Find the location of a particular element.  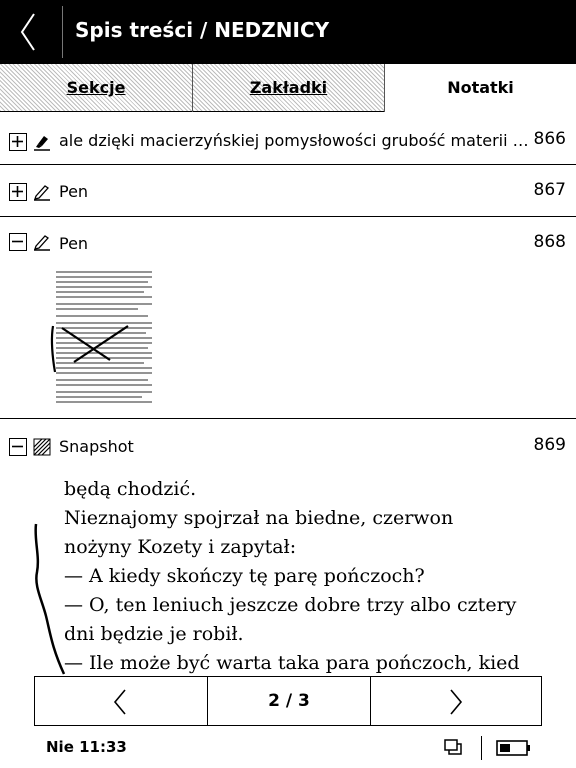

note-page-number: 868 is located at coordinates (549, 242).